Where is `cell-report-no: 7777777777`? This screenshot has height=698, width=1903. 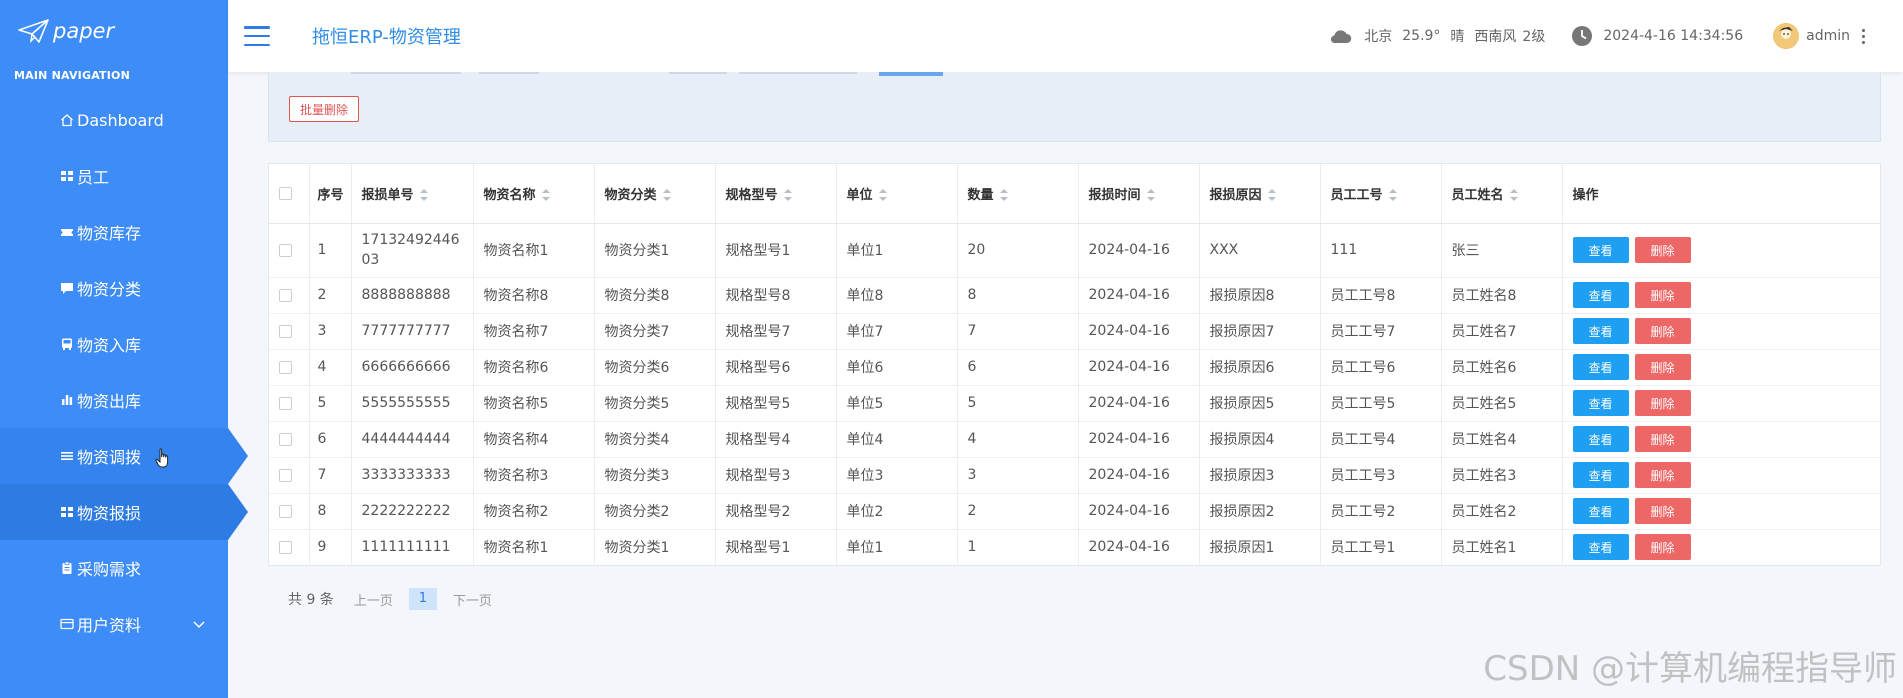
cell-report-no: 7777777777 is located at coordinates (412, 331).